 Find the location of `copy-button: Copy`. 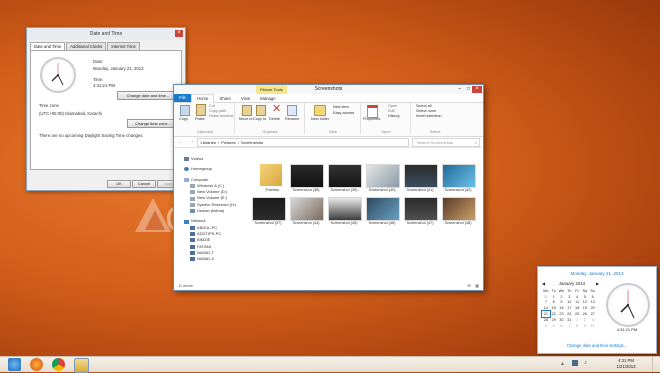

copy-button: Copy is located at coordinates (183, 119).